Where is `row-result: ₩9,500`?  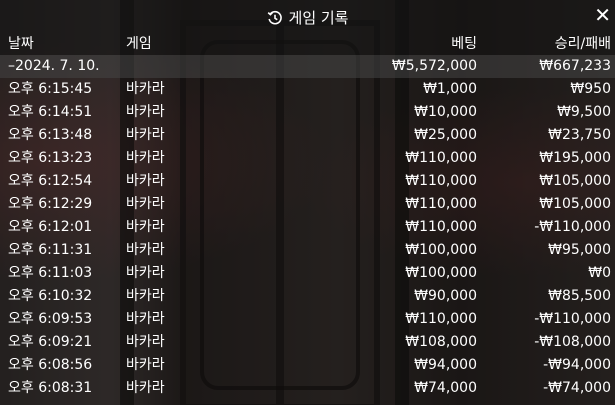 row-result: ₩9,500 is located at coordinates (584, 112).